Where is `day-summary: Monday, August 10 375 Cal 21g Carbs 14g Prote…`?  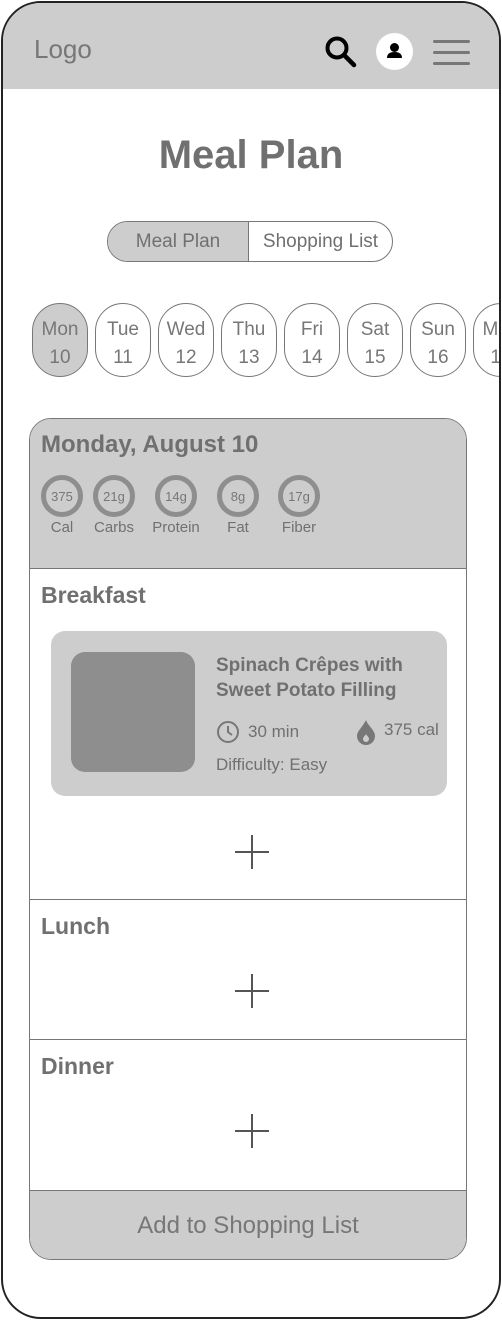
day-summary: Monday, August 10 375 Cal 21g Carbs 14g Prote… is located at coordinates (248, 494).